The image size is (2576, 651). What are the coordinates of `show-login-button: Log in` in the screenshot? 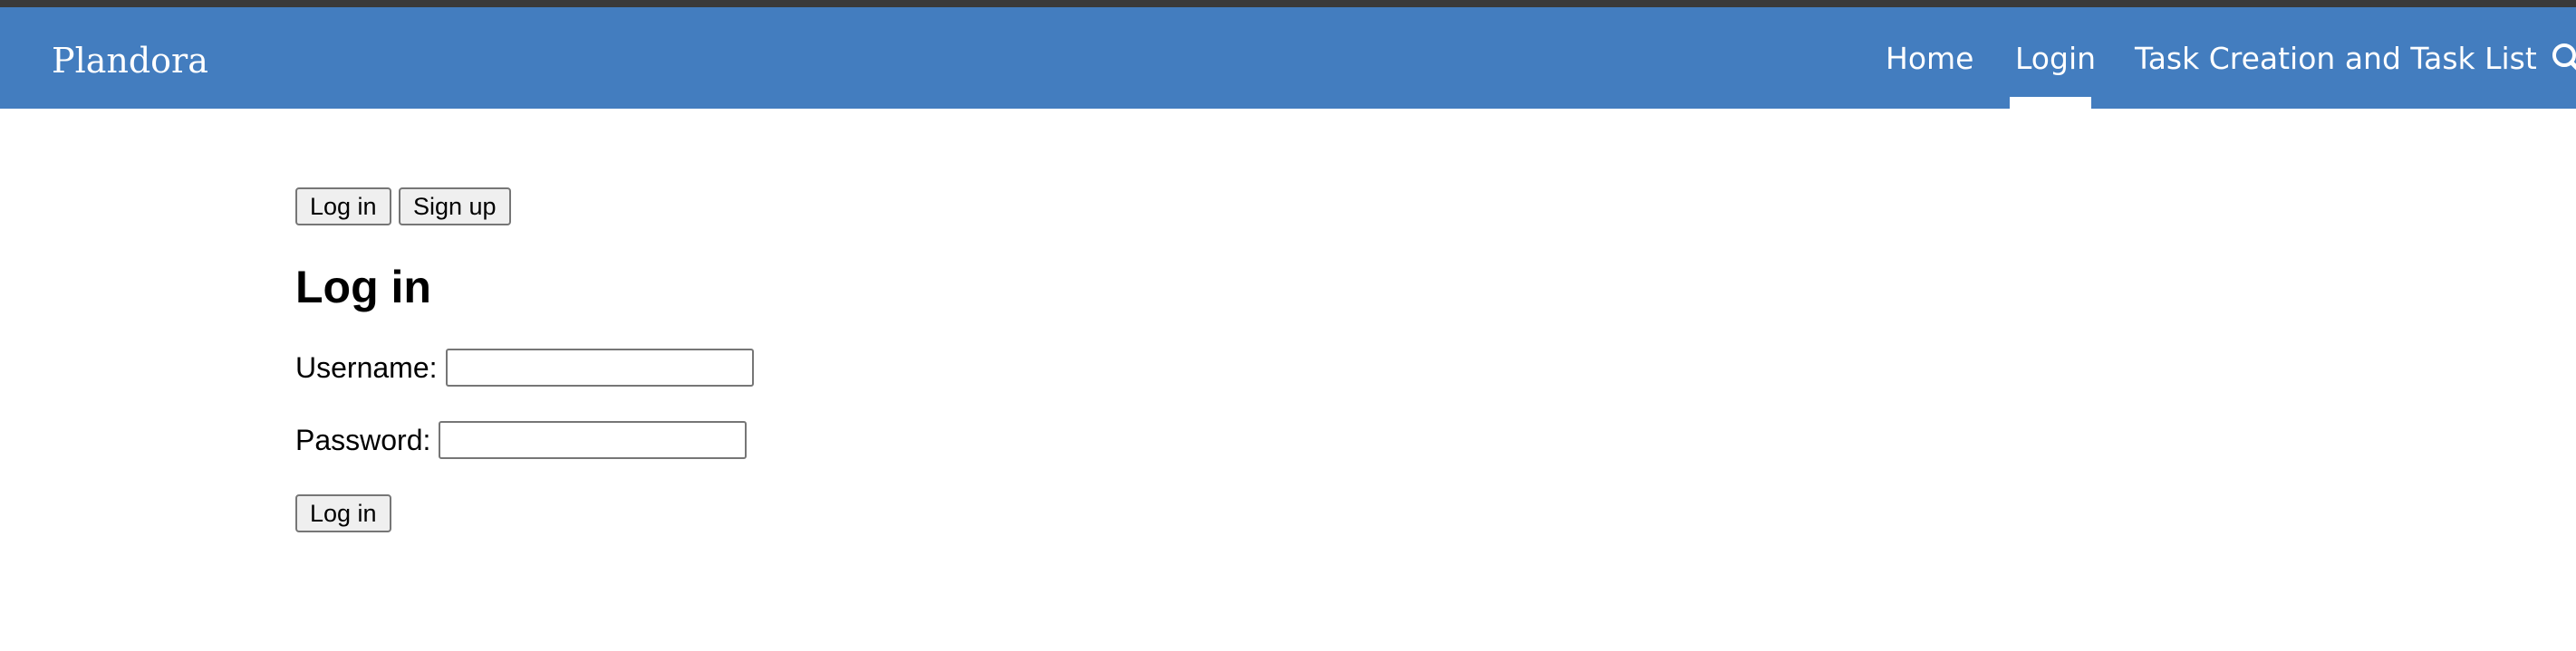 It's located at (343, 206).